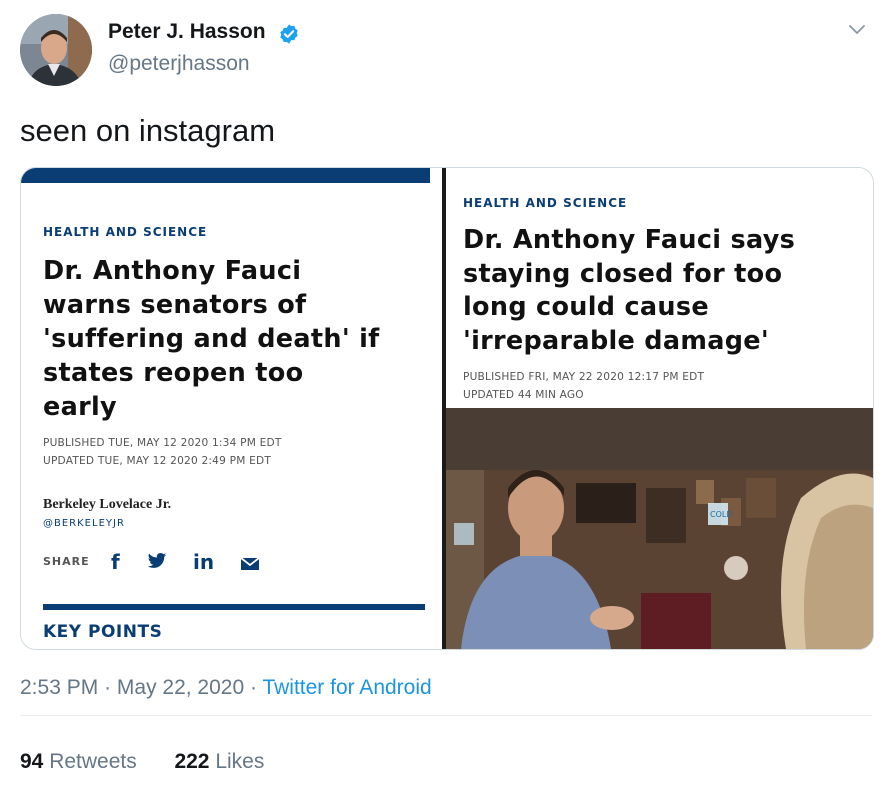 Image resolution: width=892 pixels, height=789 pixels. What do you see at coordinates (148, 130) in the screenshot?
I see `tweet-text: seen on instagram` at bounding box center [148, 130].